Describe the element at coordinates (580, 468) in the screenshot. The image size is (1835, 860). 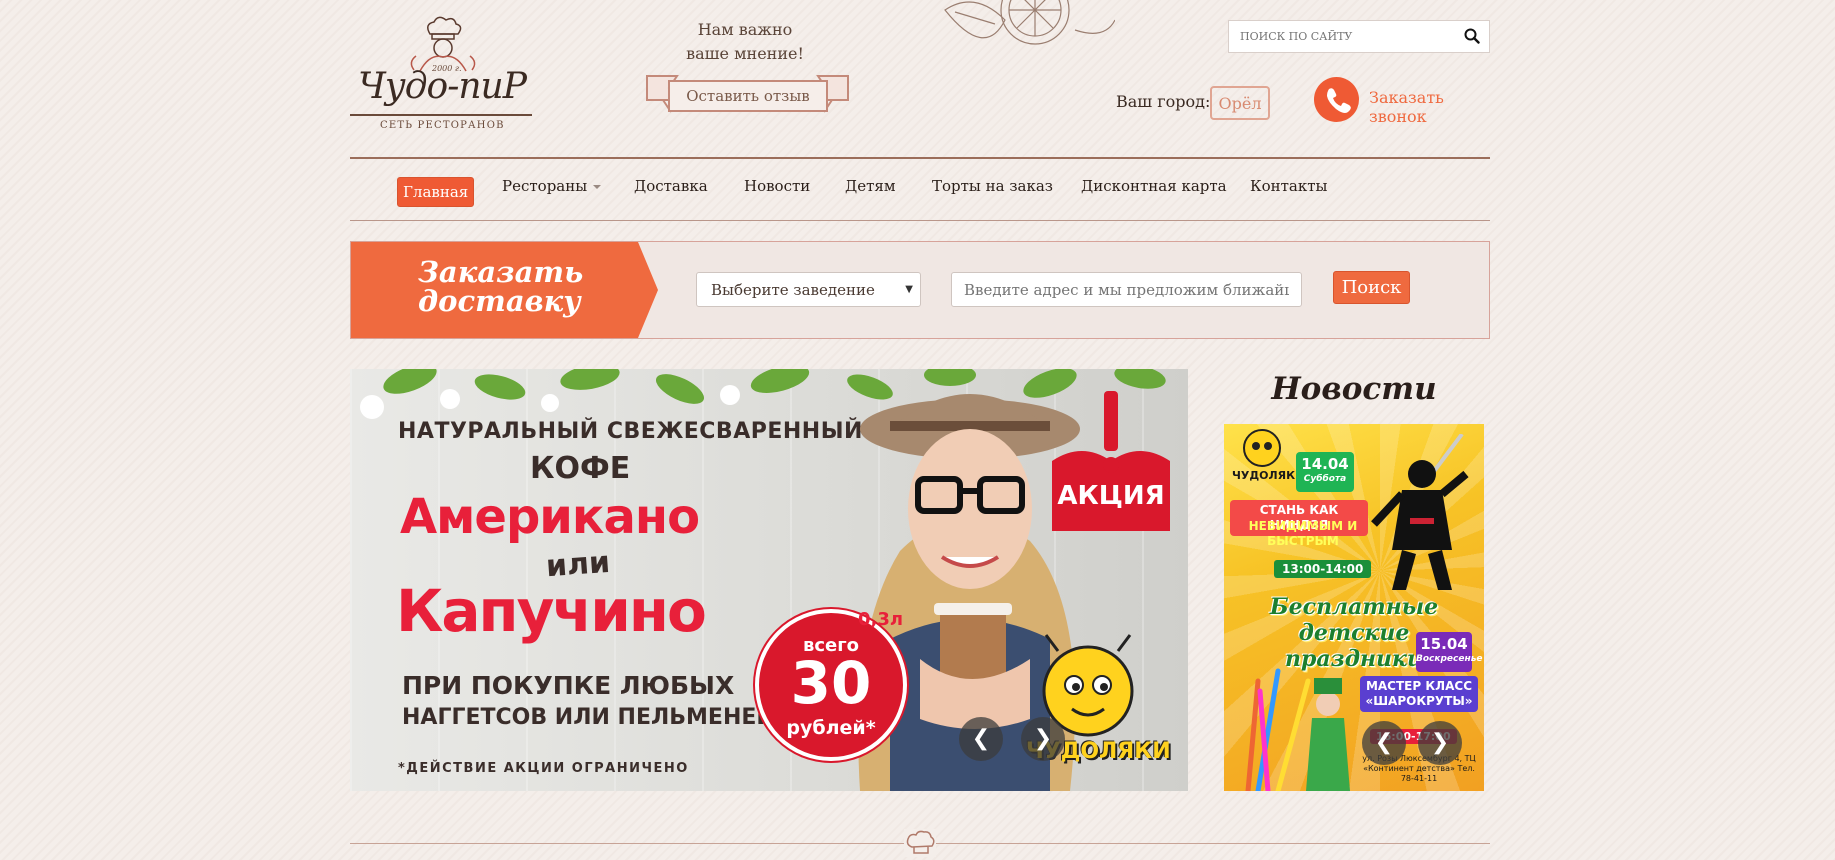
I see `promo-line2: КОФЕ` at that location.